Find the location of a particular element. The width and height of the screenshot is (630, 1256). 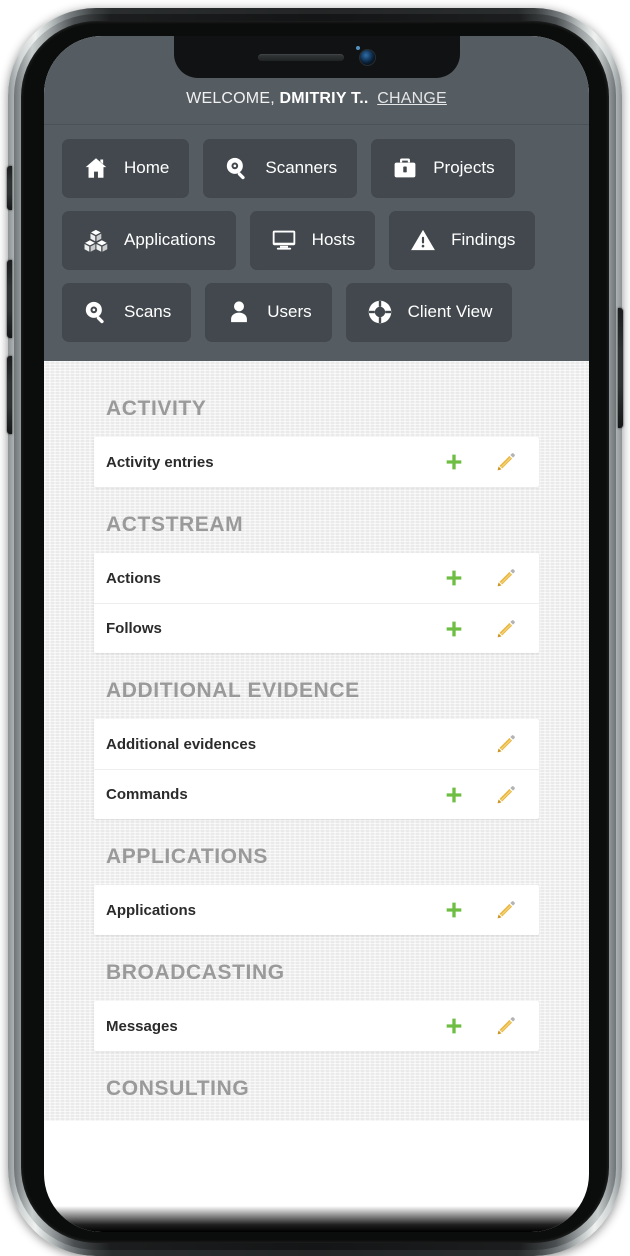

monitor-icon is located at coordinates (284, 240).